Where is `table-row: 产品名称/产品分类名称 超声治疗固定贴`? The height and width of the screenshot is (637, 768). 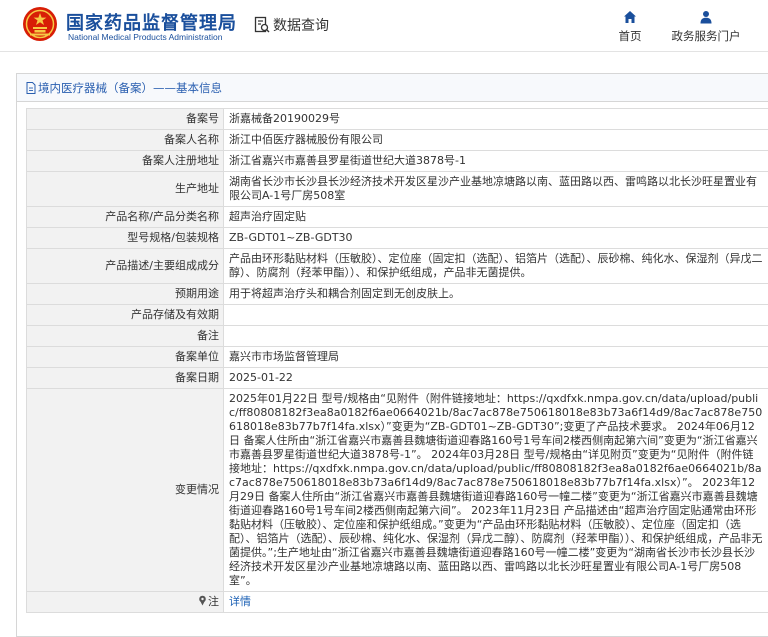 table-row: 产品名称/产品分类名称 超声治疗固定贴 is located at coordinates (397, 217).